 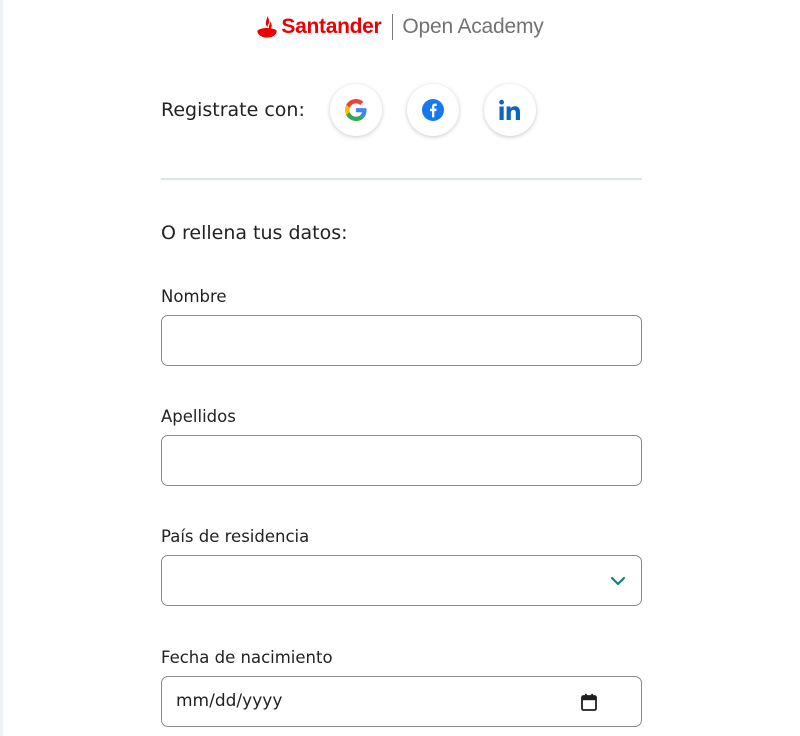 What do you see at coordinates (618, 581) in the screenshot?
I see `chevron-down-icon` at bounding box center [618, 581].